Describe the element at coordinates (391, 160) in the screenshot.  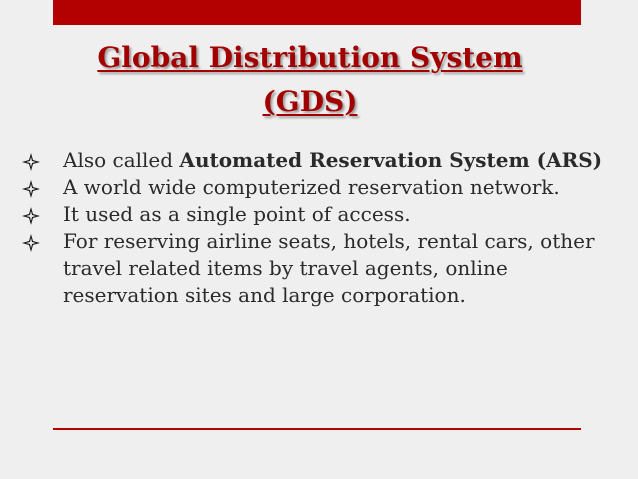
I see `bullet-text-bold: Automated Reservation System (ARS)` at that location.